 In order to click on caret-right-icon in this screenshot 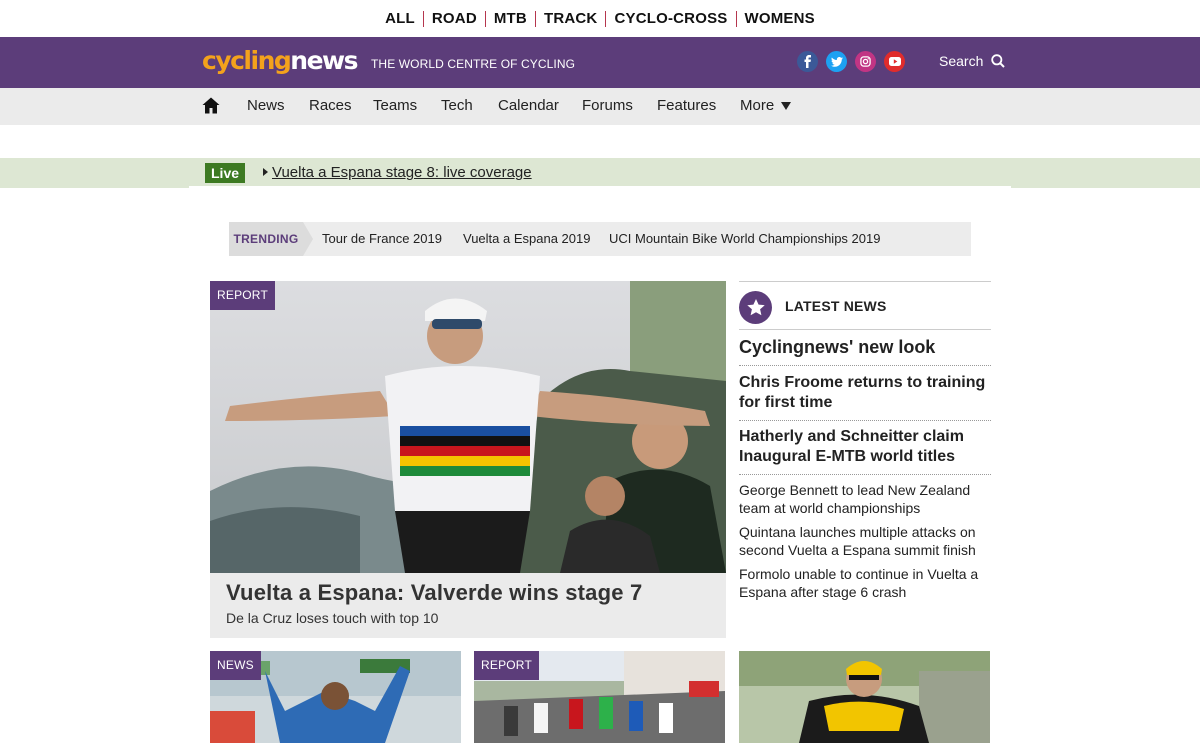, I will do `click(265, 172)`.